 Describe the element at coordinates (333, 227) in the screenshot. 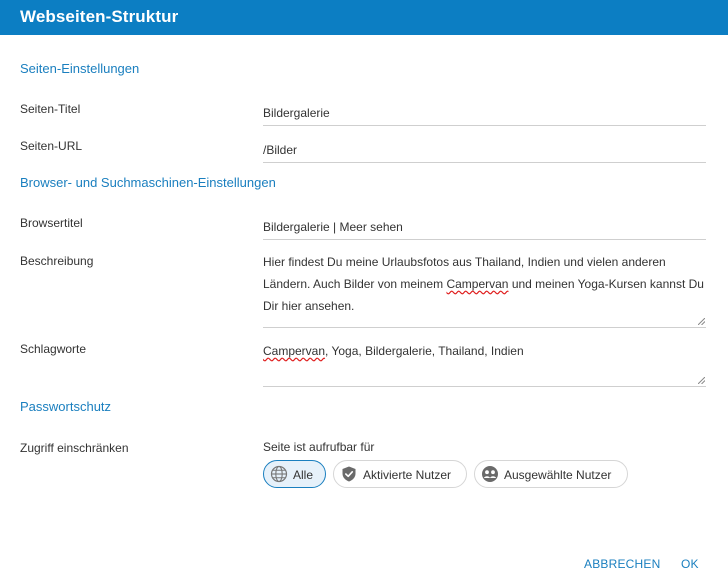

I see `browser-title-value: Bildergalerie | Meer sehen` at that location.